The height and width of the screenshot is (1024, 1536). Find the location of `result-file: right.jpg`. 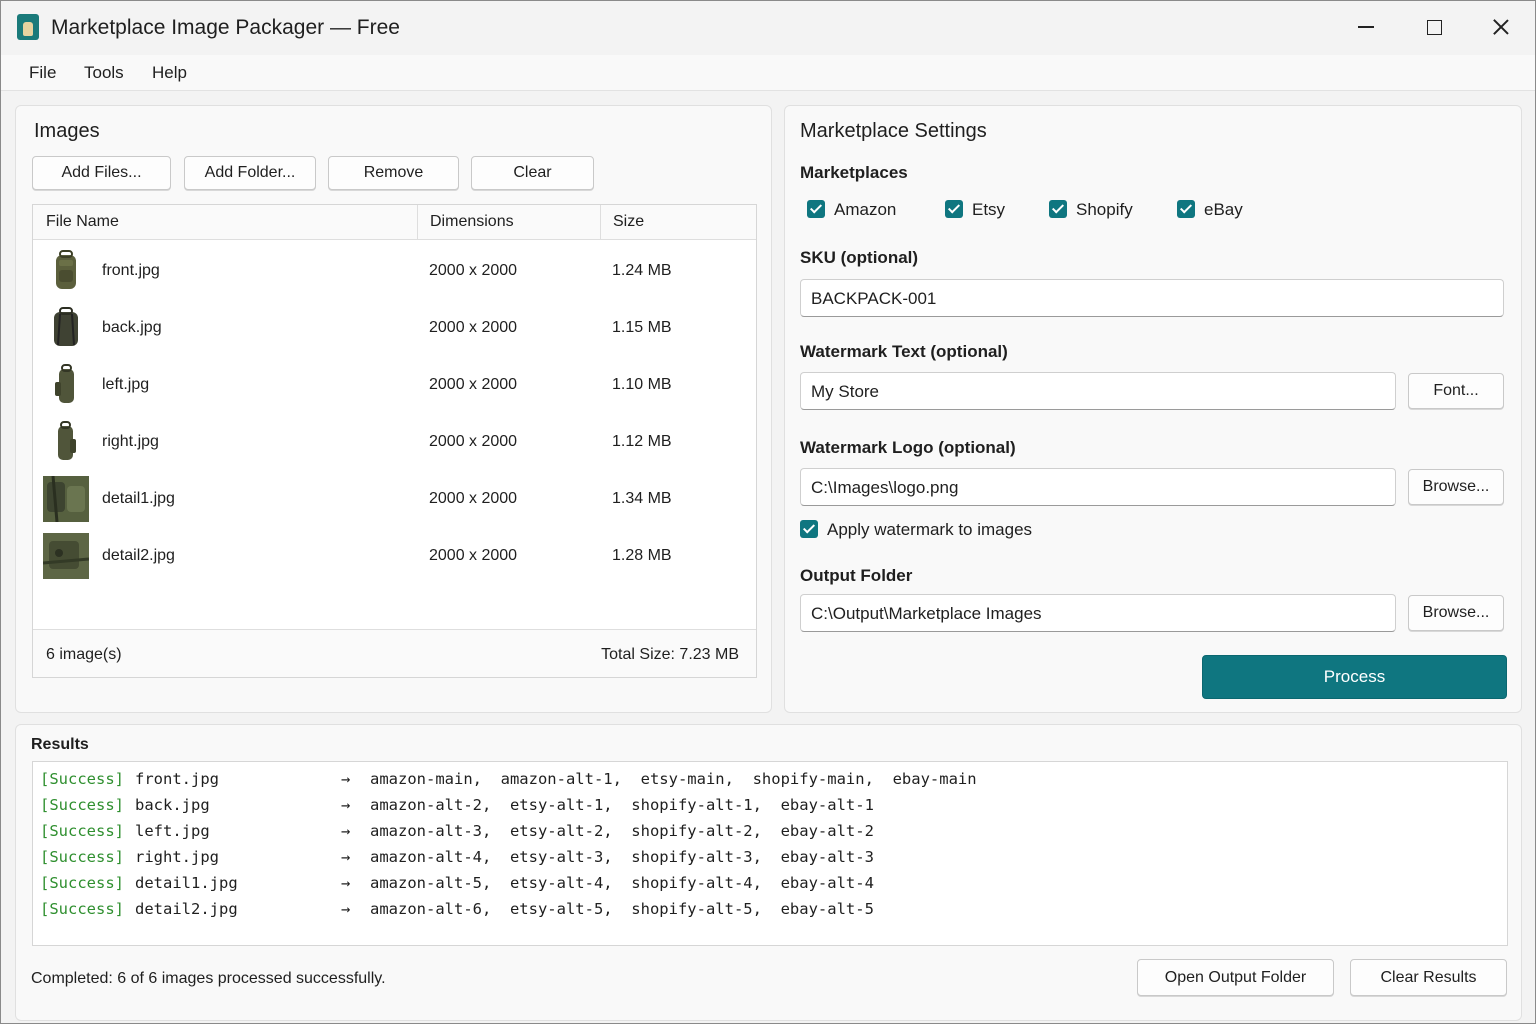

result-file: right.jpg is located at coordinates (177, 857).